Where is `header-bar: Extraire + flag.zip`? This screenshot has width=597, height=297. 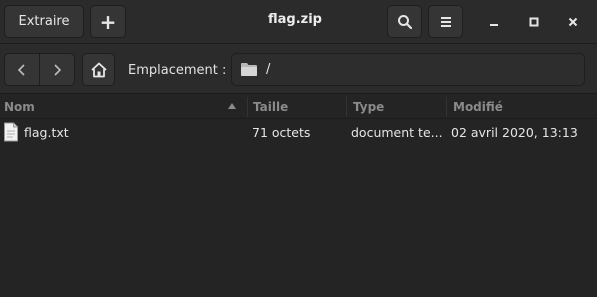 header-bar: Extraire + flag.zip is located at coordinates (298, 22).